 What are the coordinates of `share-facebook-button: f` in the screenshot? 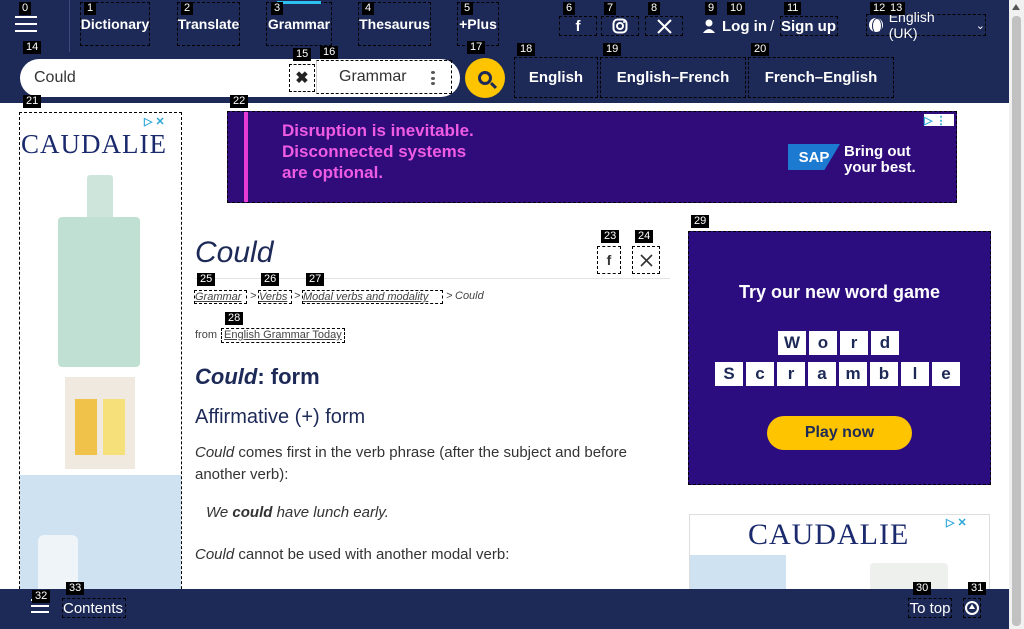 It's located at (609, 260).